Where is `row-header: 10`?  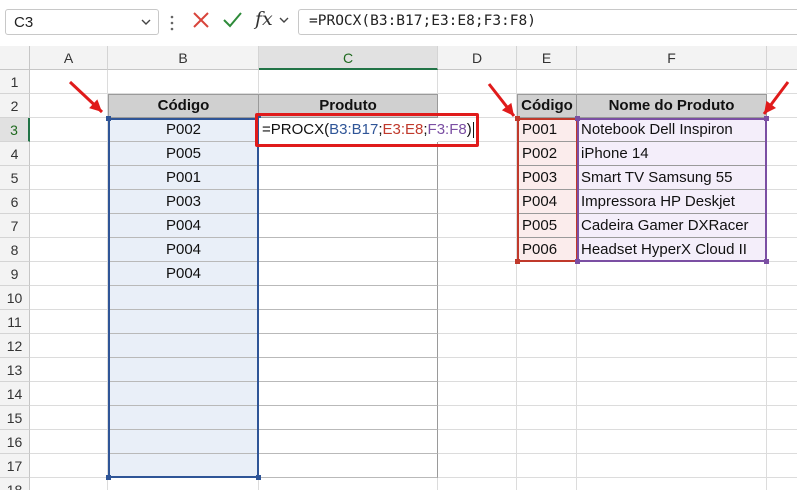 row-header: 10 is located at coordinates (15, 298).